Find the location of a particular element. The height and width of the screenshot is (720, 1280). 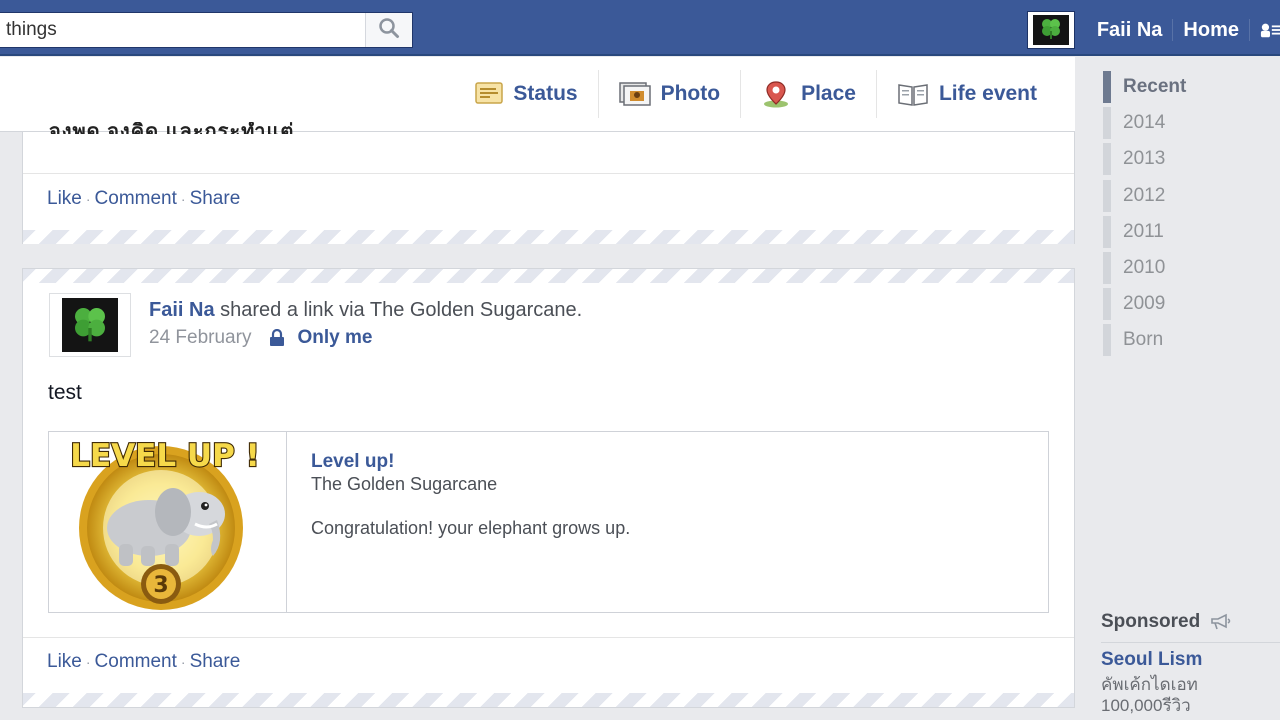

friend-requests-icon is located at coordinates (1265, 30).